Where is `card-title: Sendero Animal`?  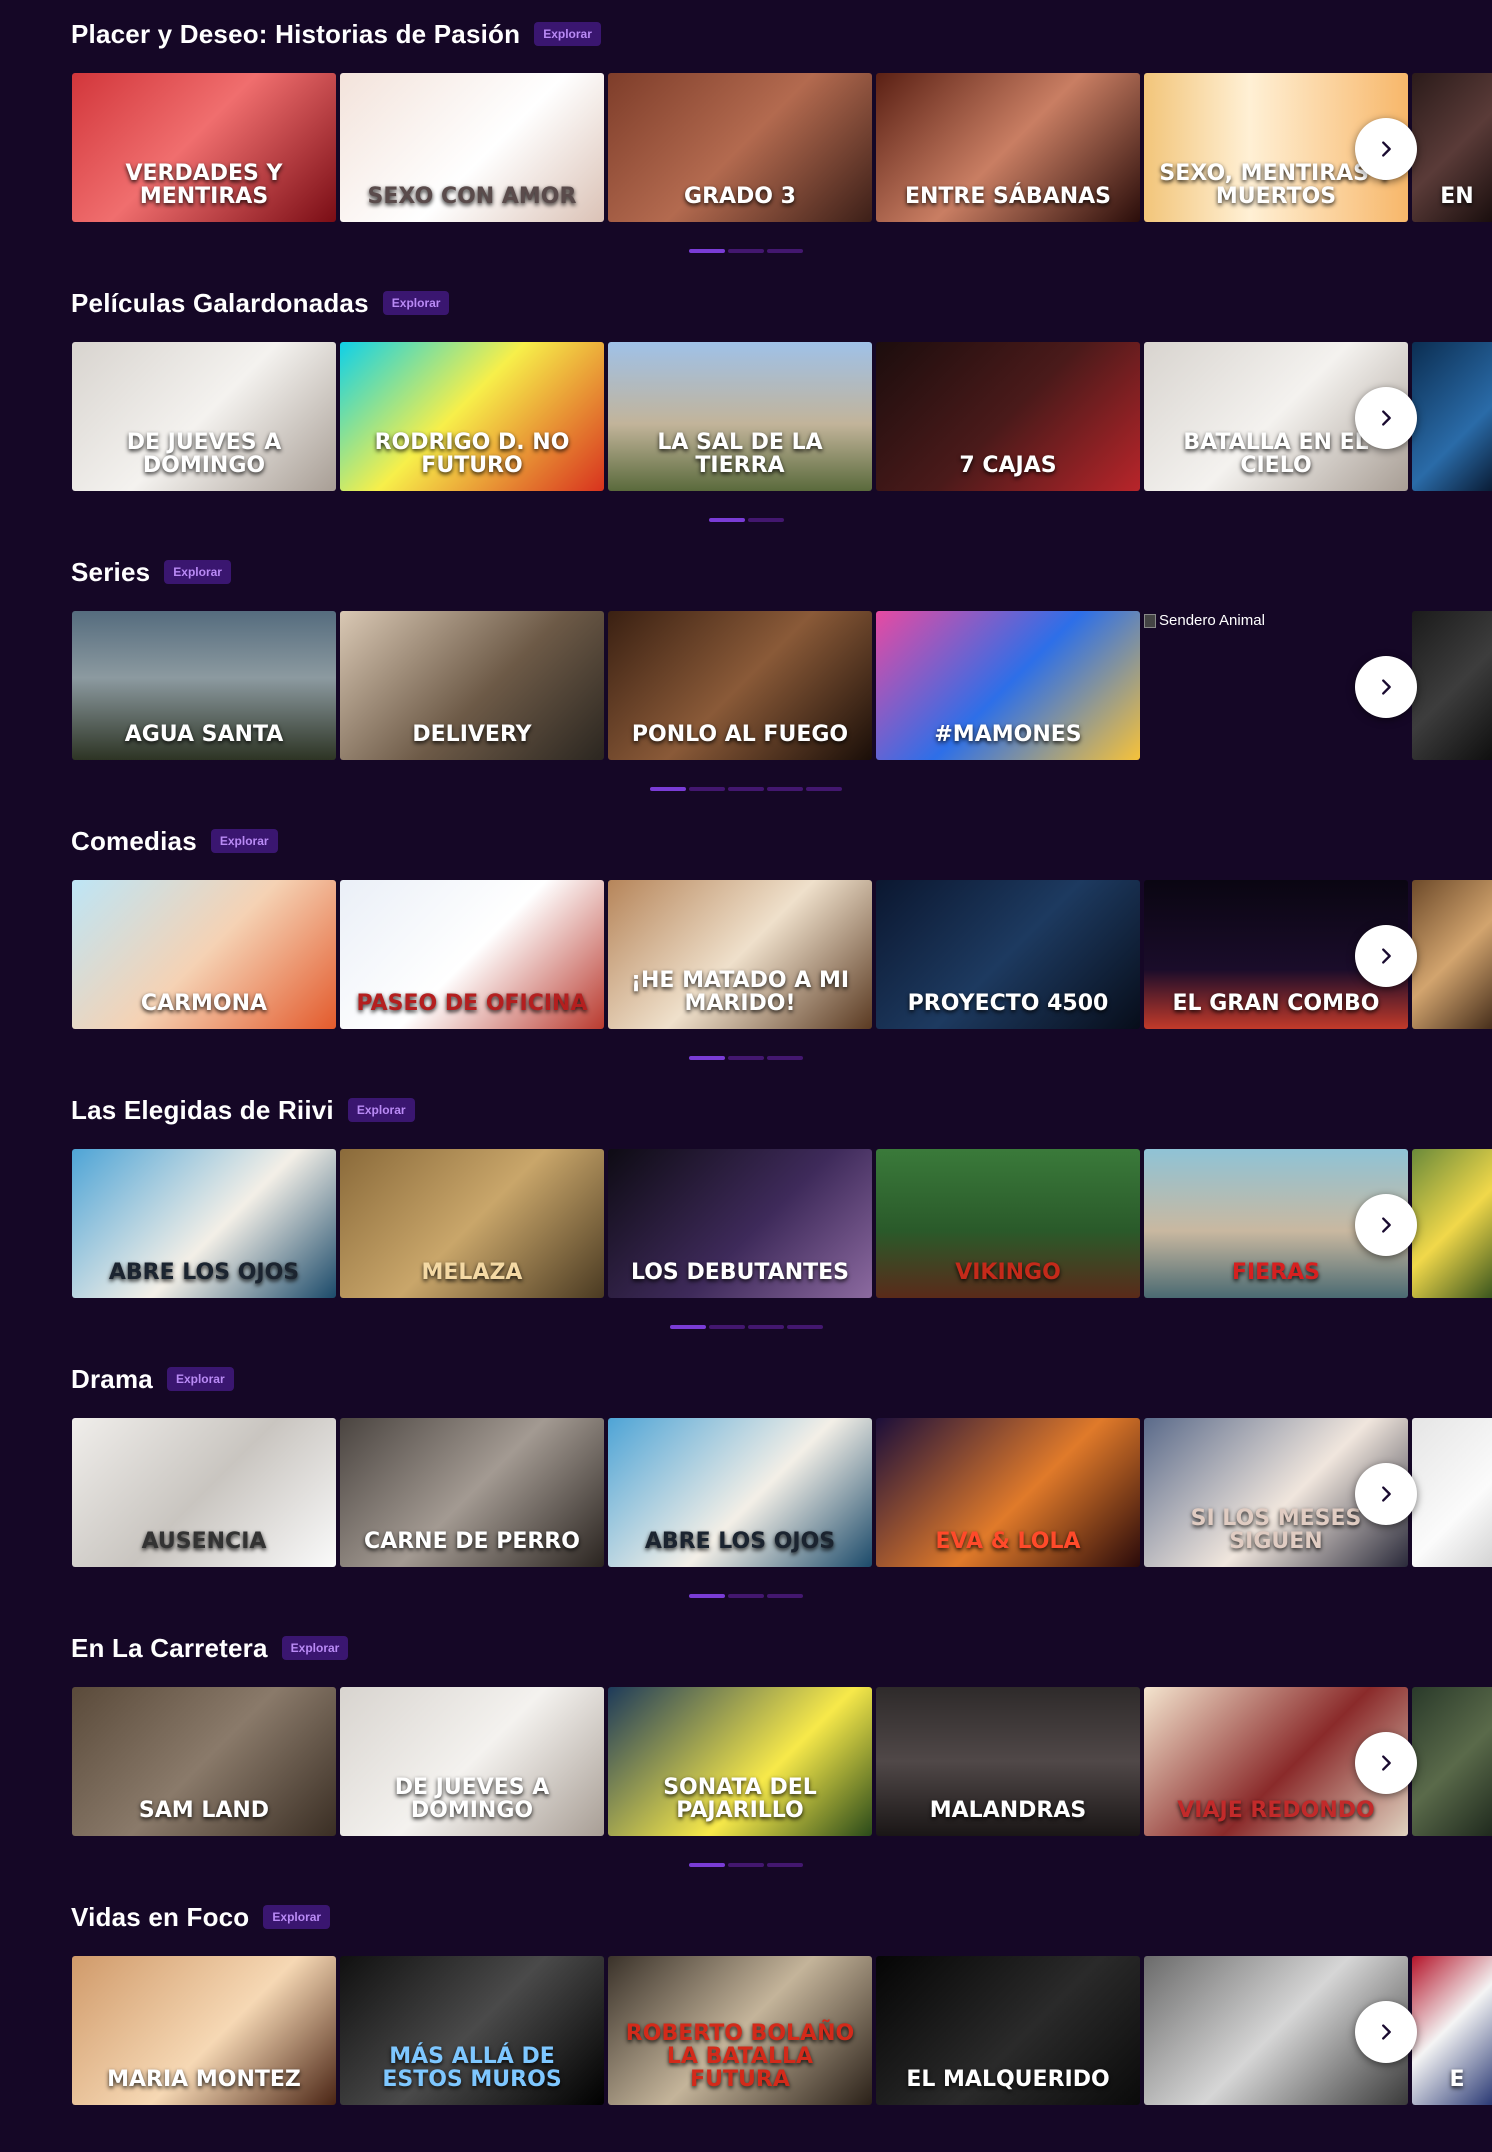 card-title: Sendero Animal is located at coordinates (1212, 620).